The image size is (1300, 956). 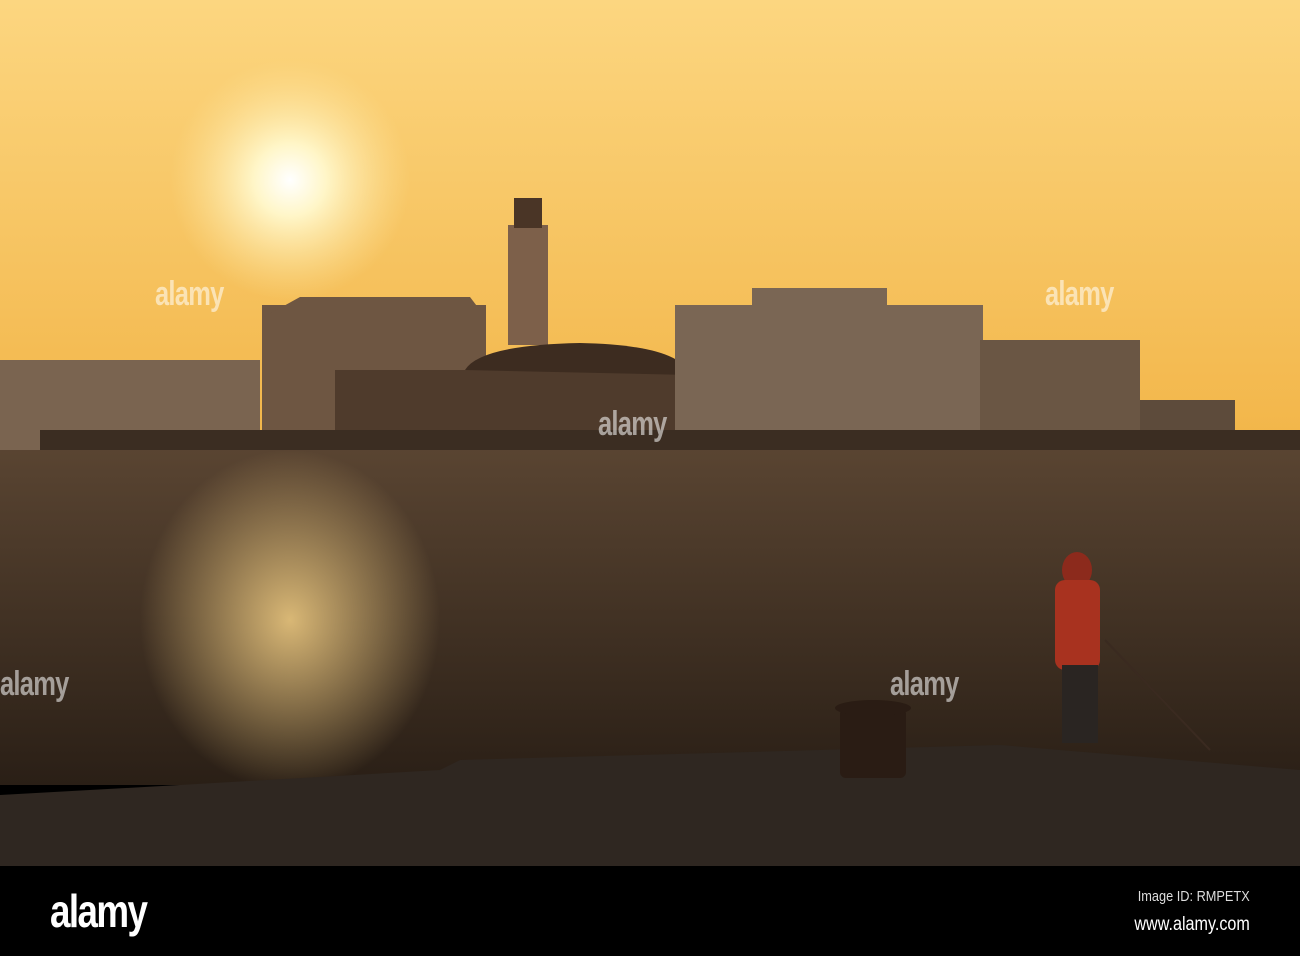 I want to click on footer-bar: alamy Image ID: RMPETX www.alamy.com, so click(x=650, y=911).